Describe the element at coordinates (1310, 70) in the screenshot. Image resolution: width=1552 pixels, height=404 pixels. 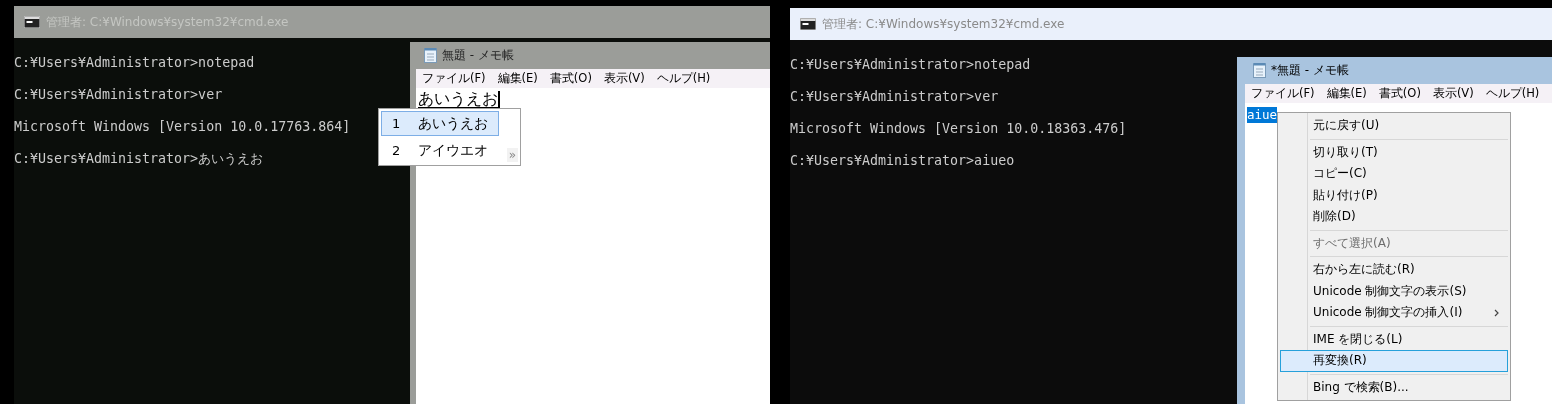
I see `window-title: *無題 - メモ帳` at that location.